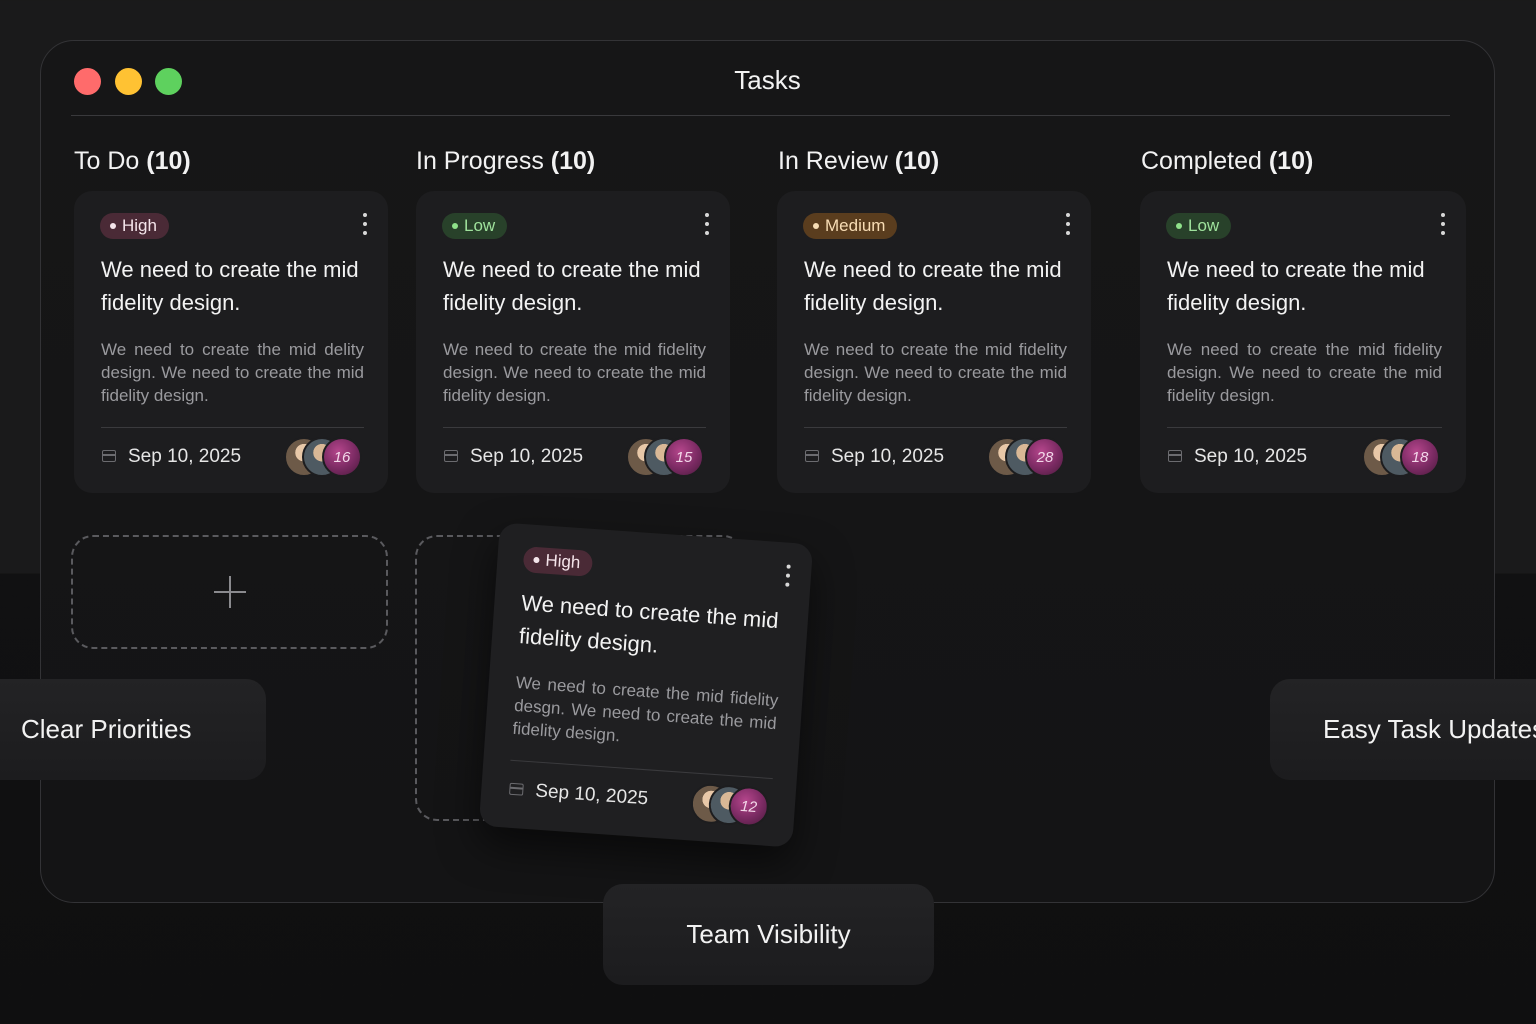 Image resolution: width=1536 pixels, height=1024 pixels. Describe the element at coordinates (1420, 457) in the screenshot. I see `avatar-count: 18` at that location.